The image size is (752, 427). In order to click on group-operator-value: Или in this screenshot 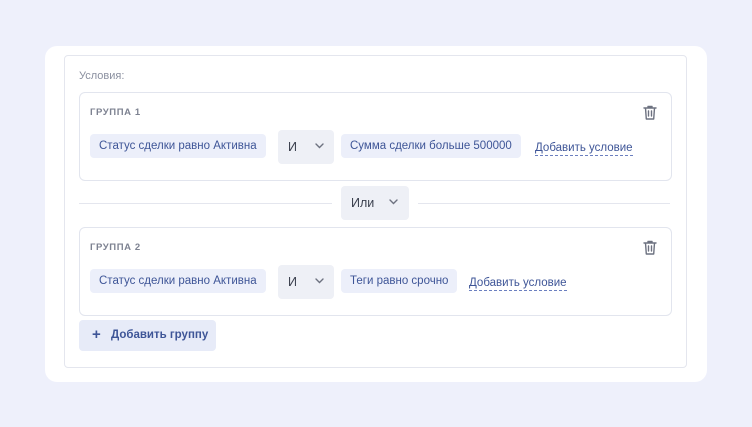, I will do `click(363, 203)`.